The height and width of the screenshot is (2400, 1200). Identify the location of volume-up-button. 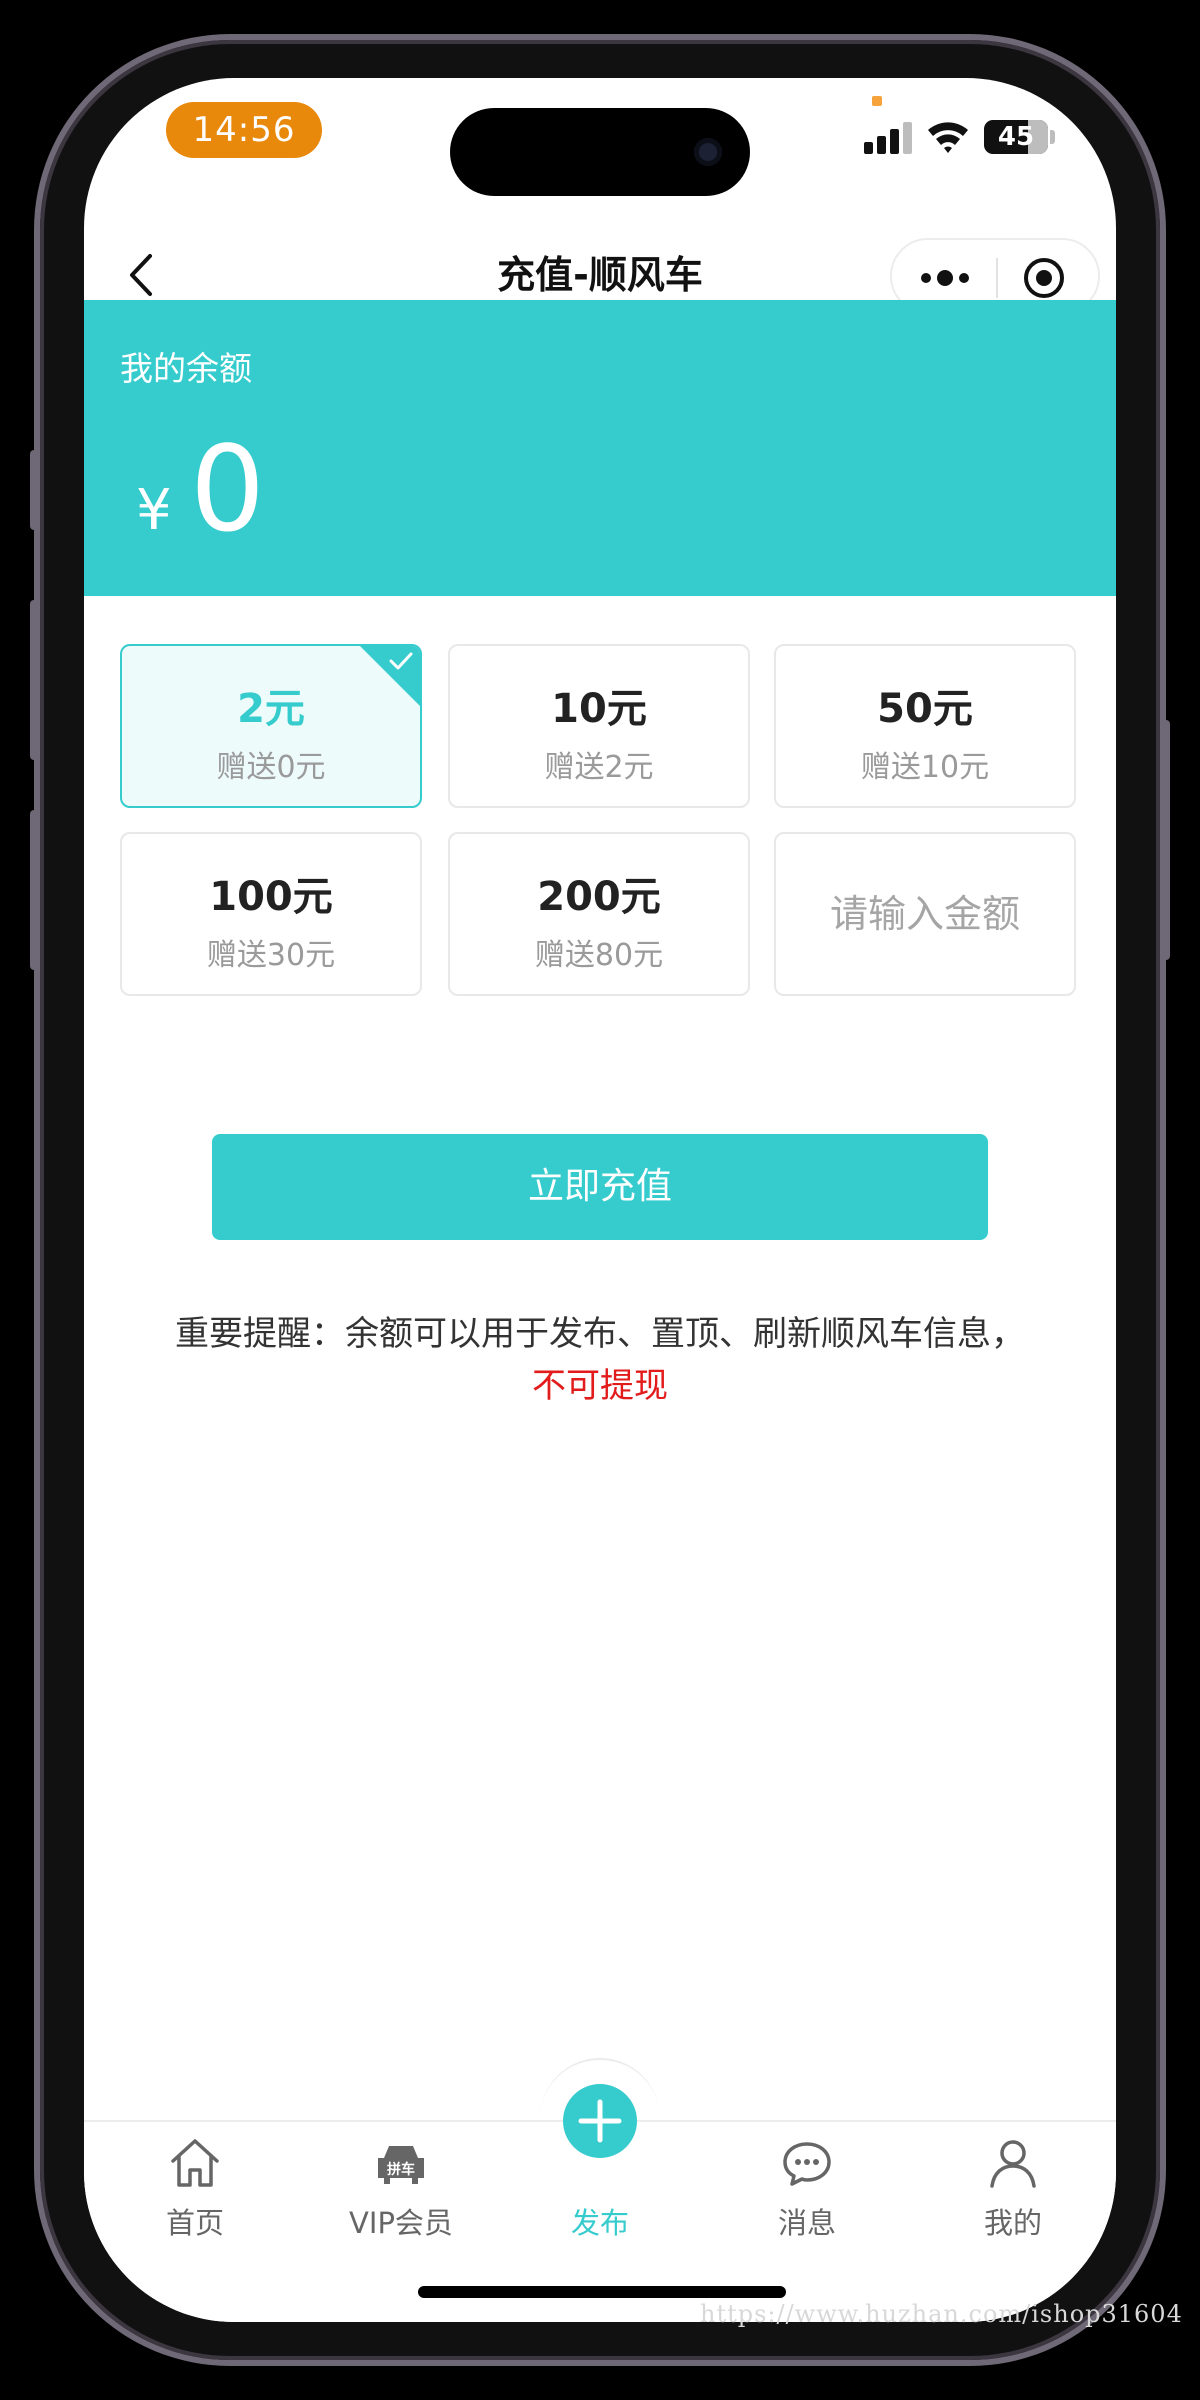
(34, 680).